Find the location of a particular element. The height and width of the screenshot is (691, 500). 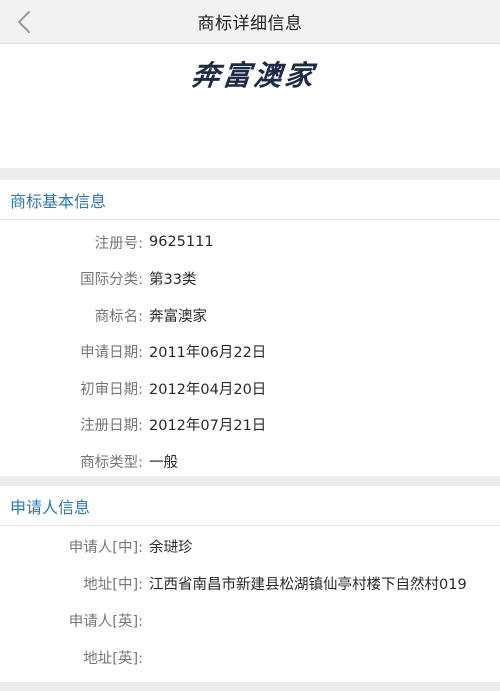

row-value: 2012年07月21日 is located at coordinates (208, 426).